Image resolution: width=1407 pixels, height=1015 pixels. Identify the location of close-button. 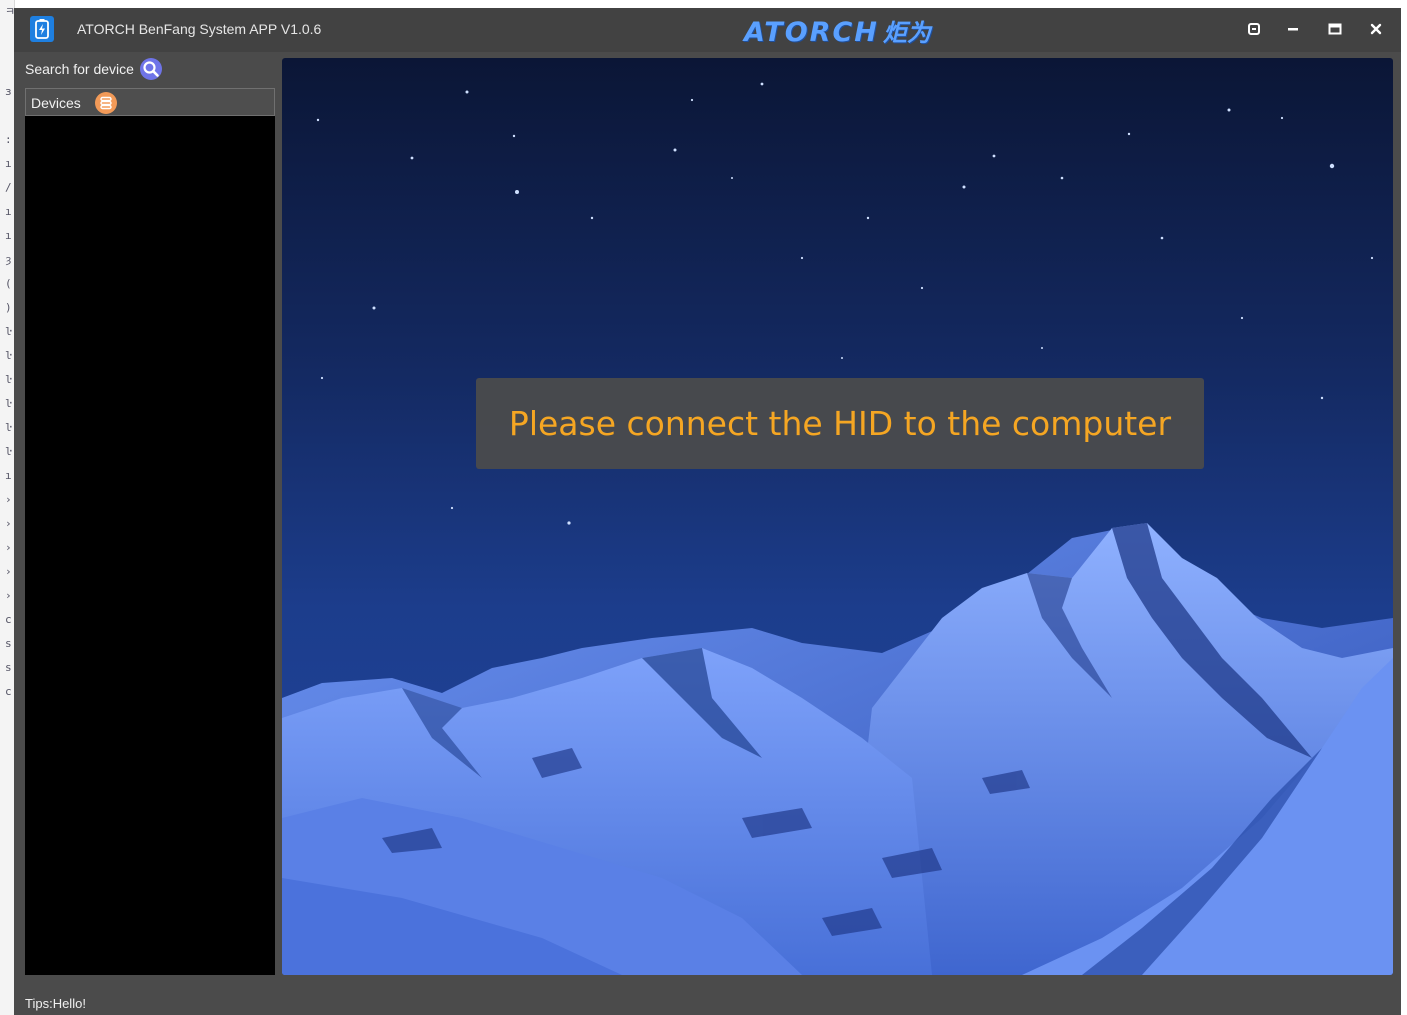
(1376, 29).